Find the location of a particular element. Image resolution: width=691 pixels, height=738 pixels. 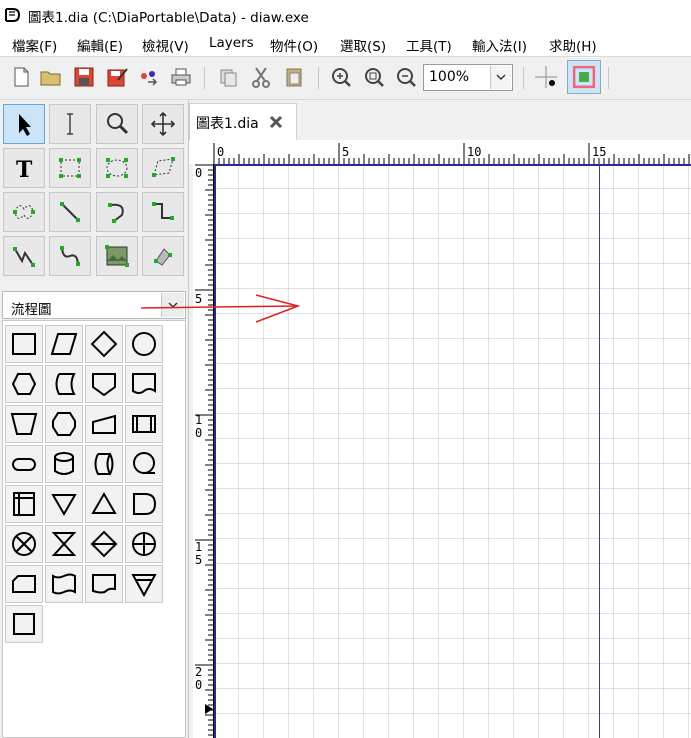

text-icon: T is located at coordinates (24, 170).